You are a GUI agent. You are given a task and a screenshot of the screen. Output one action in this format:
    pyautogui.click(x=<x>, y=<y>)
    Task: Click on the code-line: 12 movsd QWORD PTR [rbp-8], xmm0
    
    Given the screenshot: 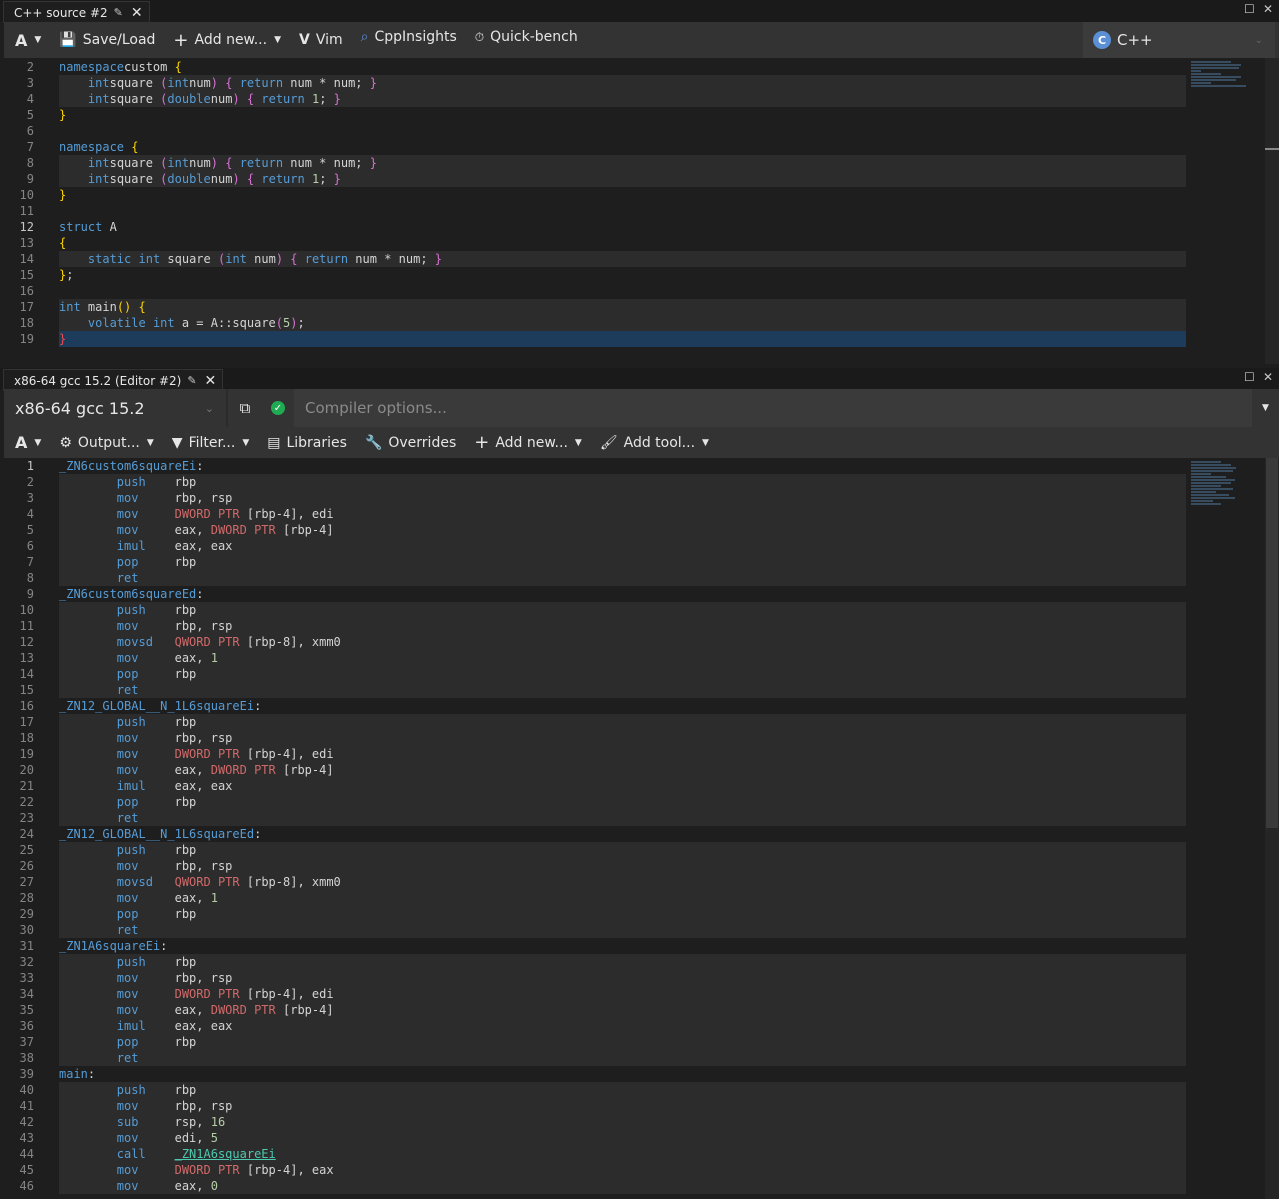 What is the action you would take?
    pyautogui.click(x=595, y=642)
    